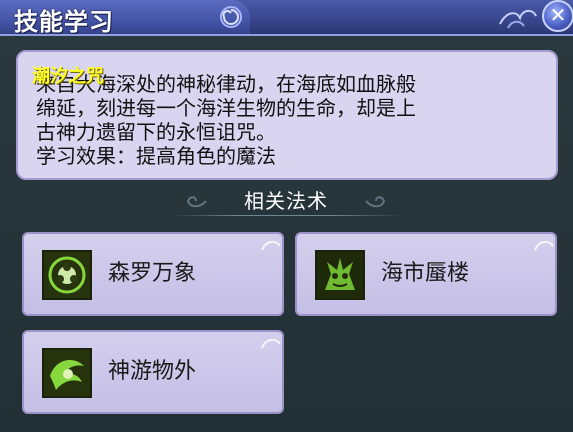 The height and width of the screenshot is (432, 573). What do you see at coordinates (156, 132) in the screenshot?
I see `description-line: 古神力遗留下的永恒诅咒。` at bounding box center [156, 132].